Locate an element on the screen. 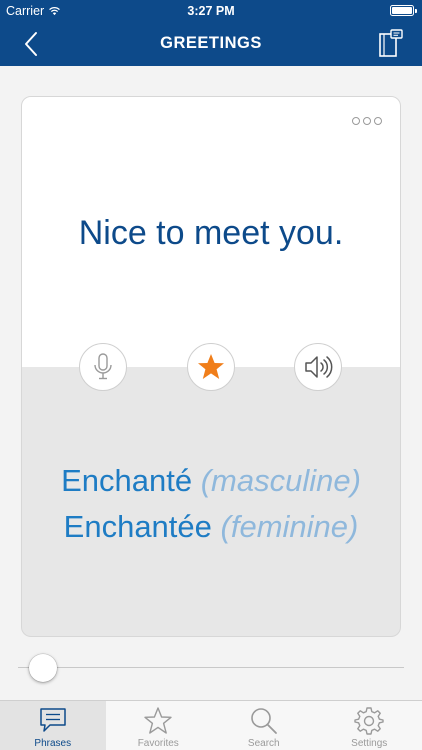 The height and width of the screenshot is (750, 422). favorite-button is located at coordinates (211, 367).